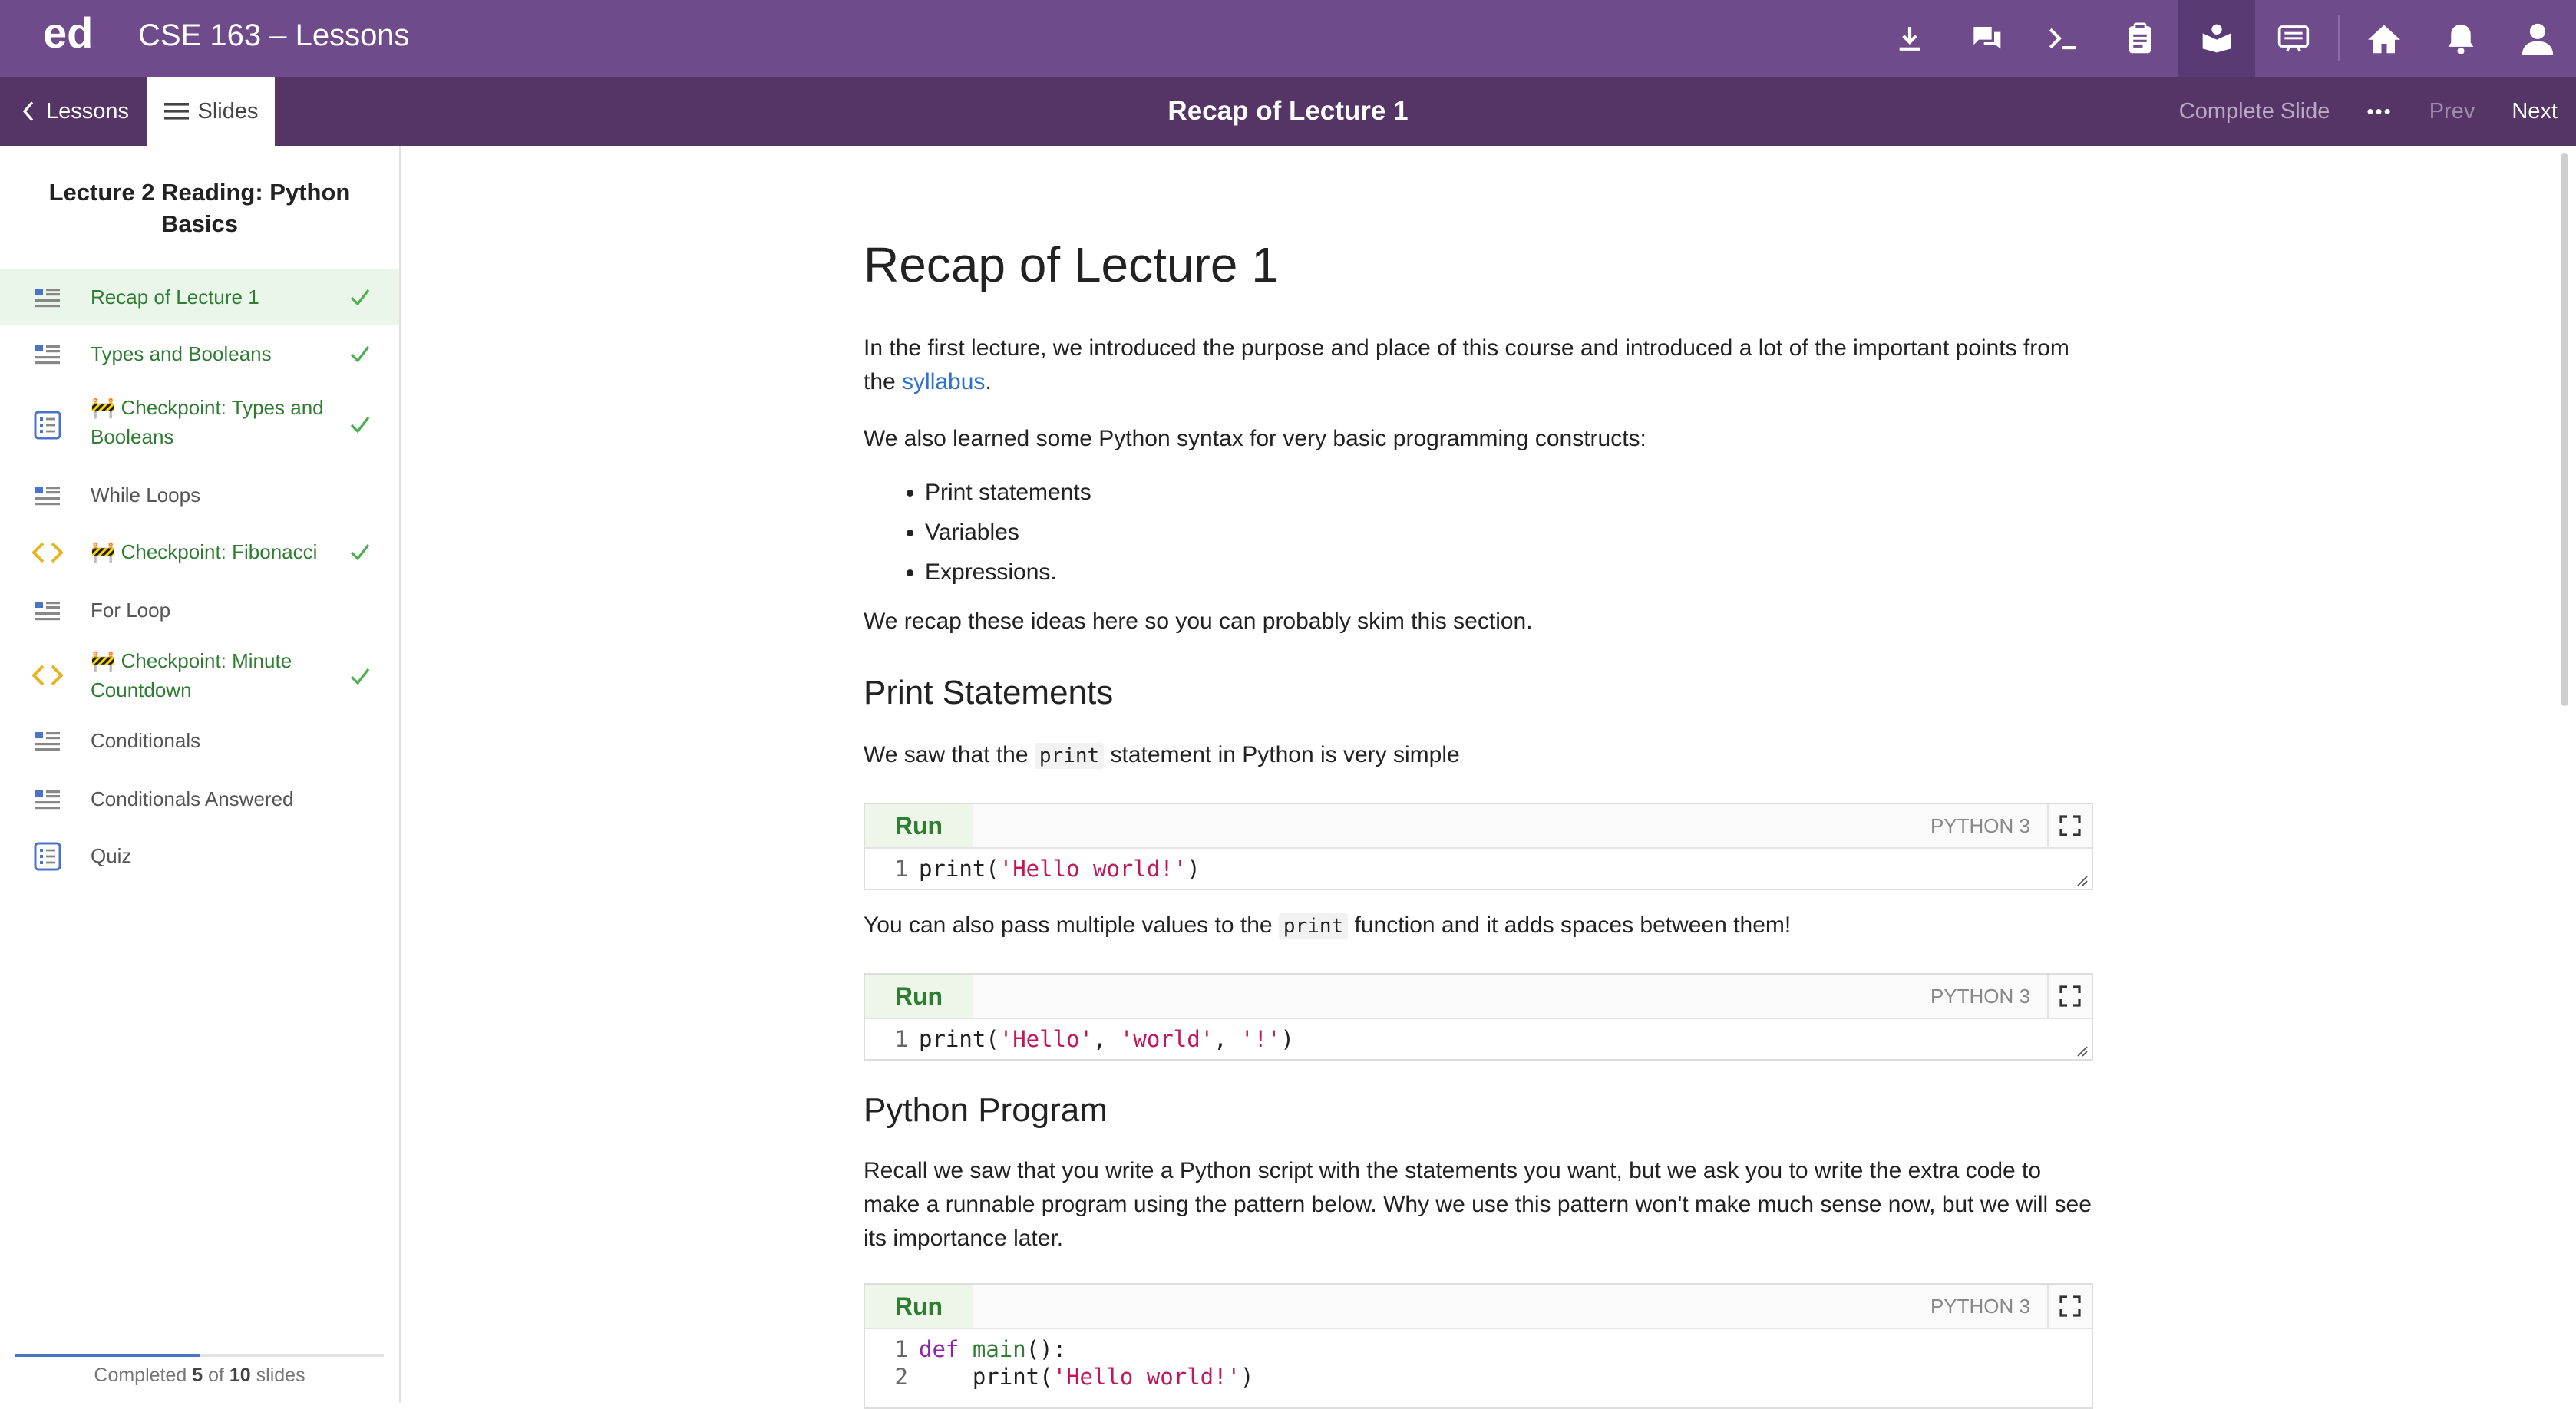 This screenshot has height=1409, width=2576. I want to click on string-token: '!', so click(1260, 1039).